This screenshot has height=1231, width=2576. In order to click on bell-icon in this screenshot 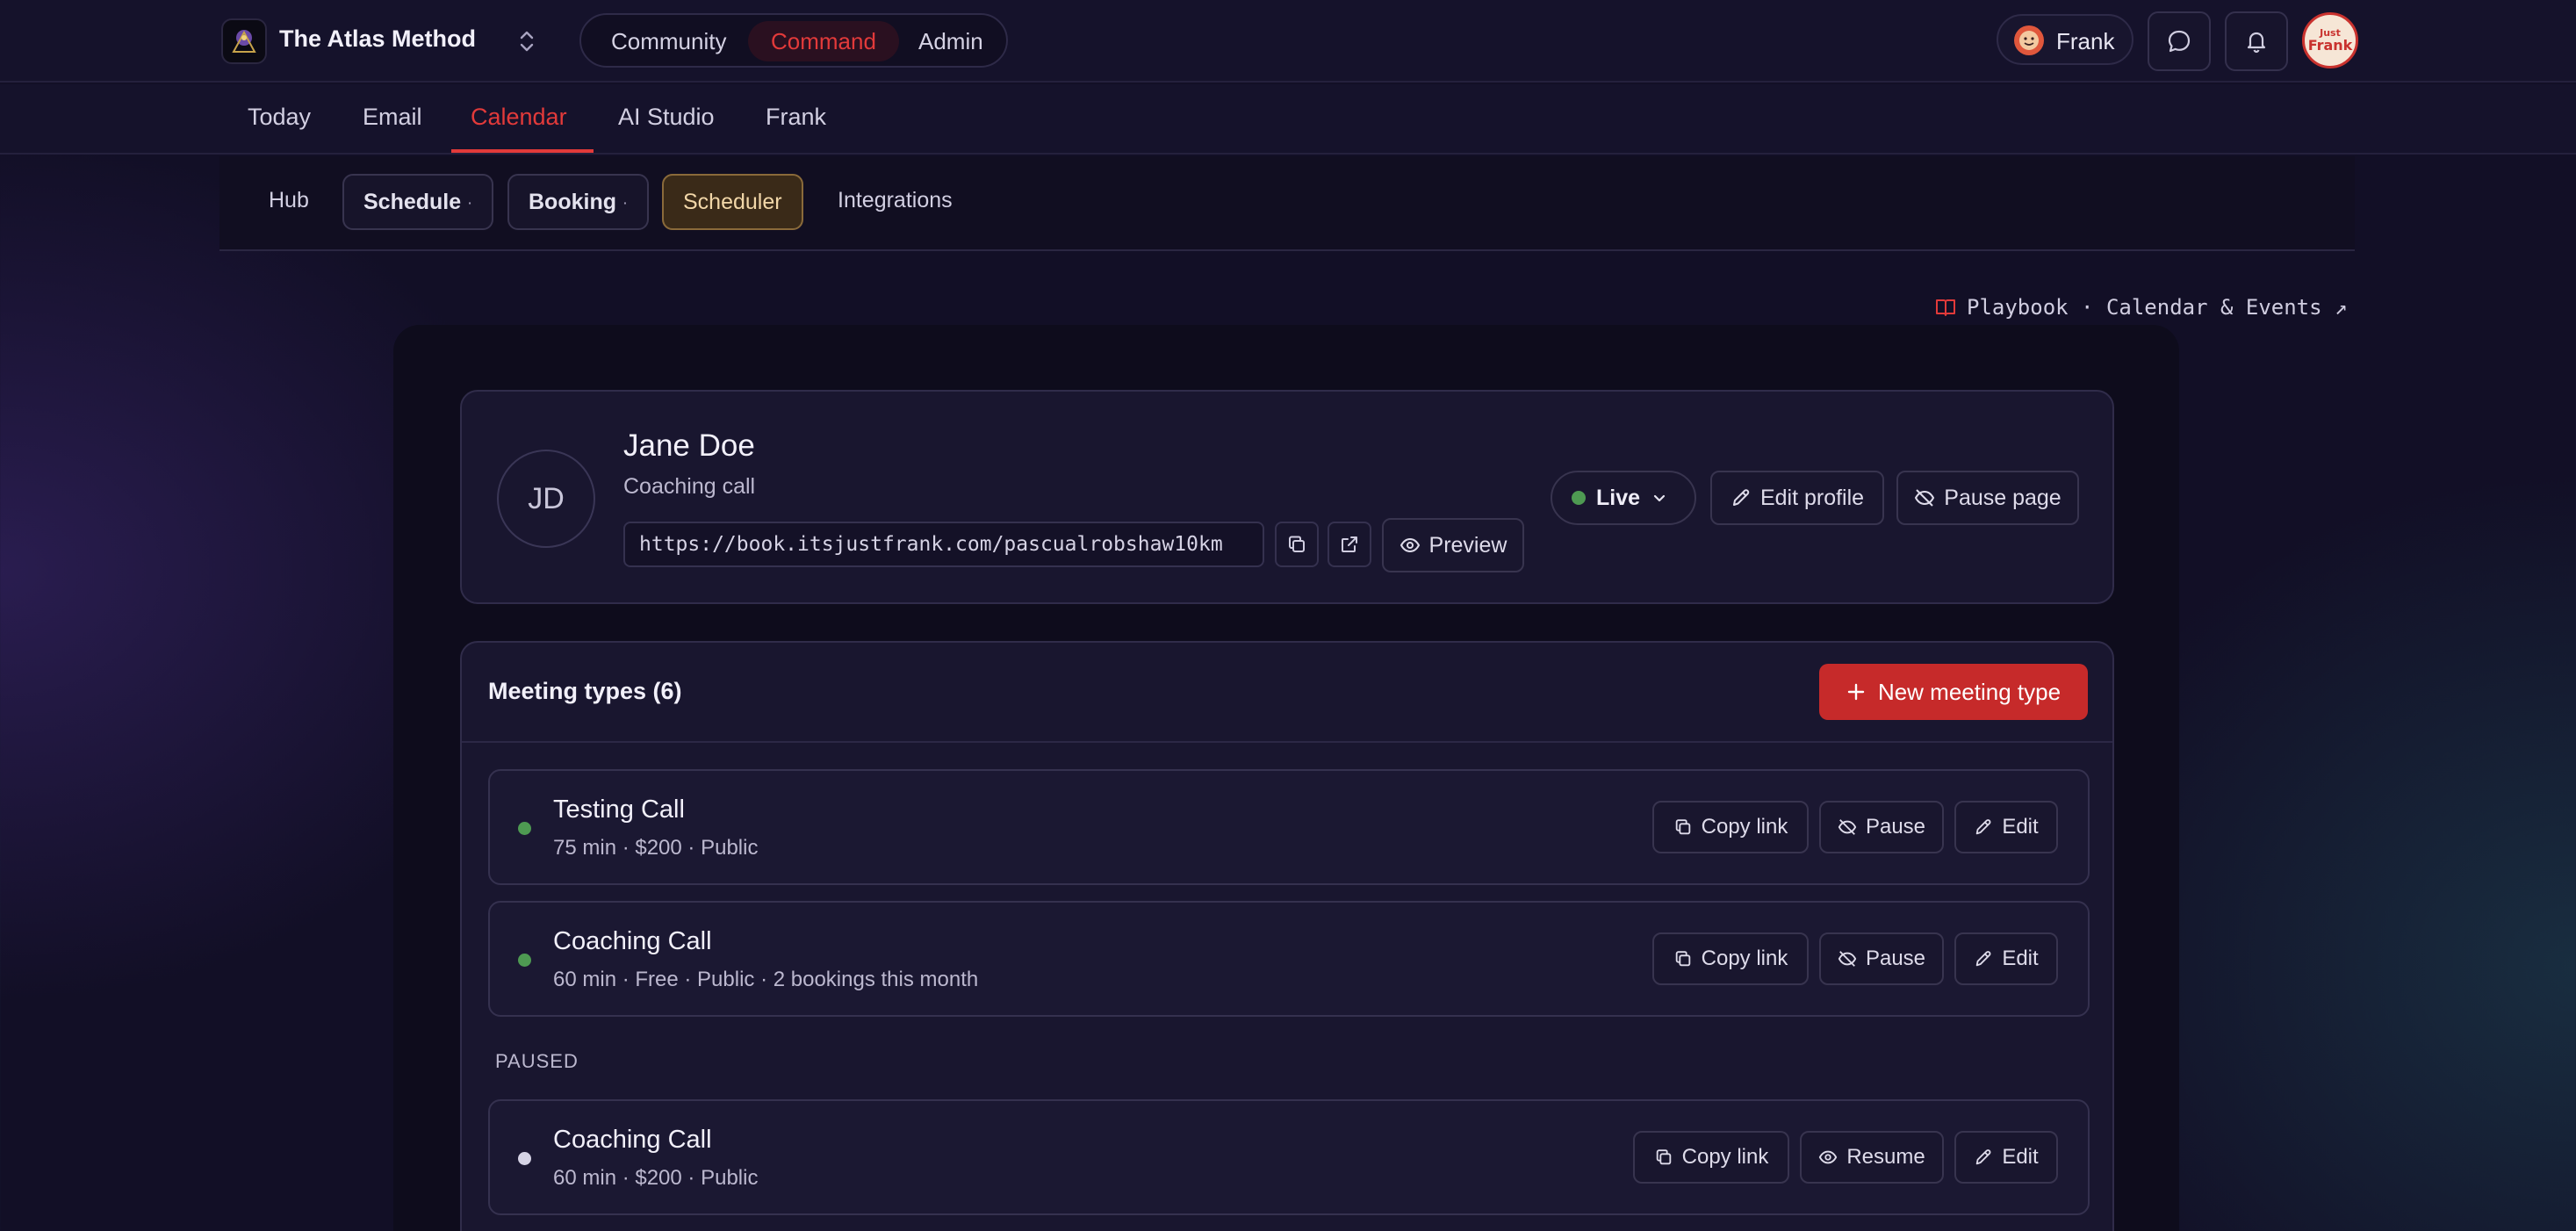, I will do `click(2256, 43)`.